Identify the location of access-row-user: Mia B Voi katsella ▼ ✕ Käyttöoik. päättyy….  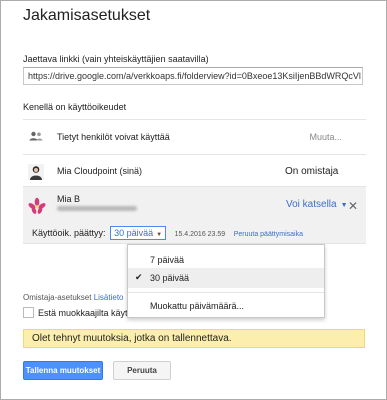
(194, 215).